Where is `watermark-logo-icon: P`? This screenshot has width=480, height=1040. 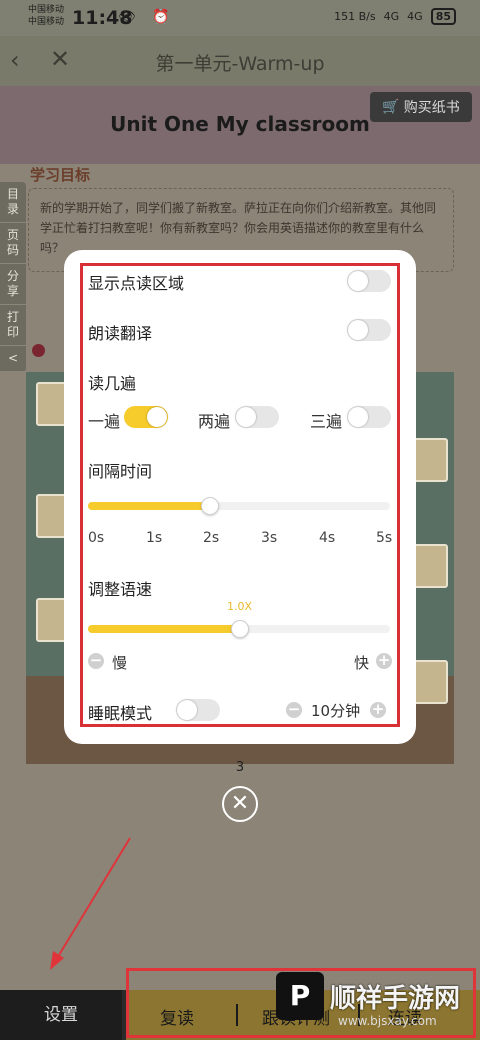
watermark-logo-icon: P is located at coordinates (300, 996).